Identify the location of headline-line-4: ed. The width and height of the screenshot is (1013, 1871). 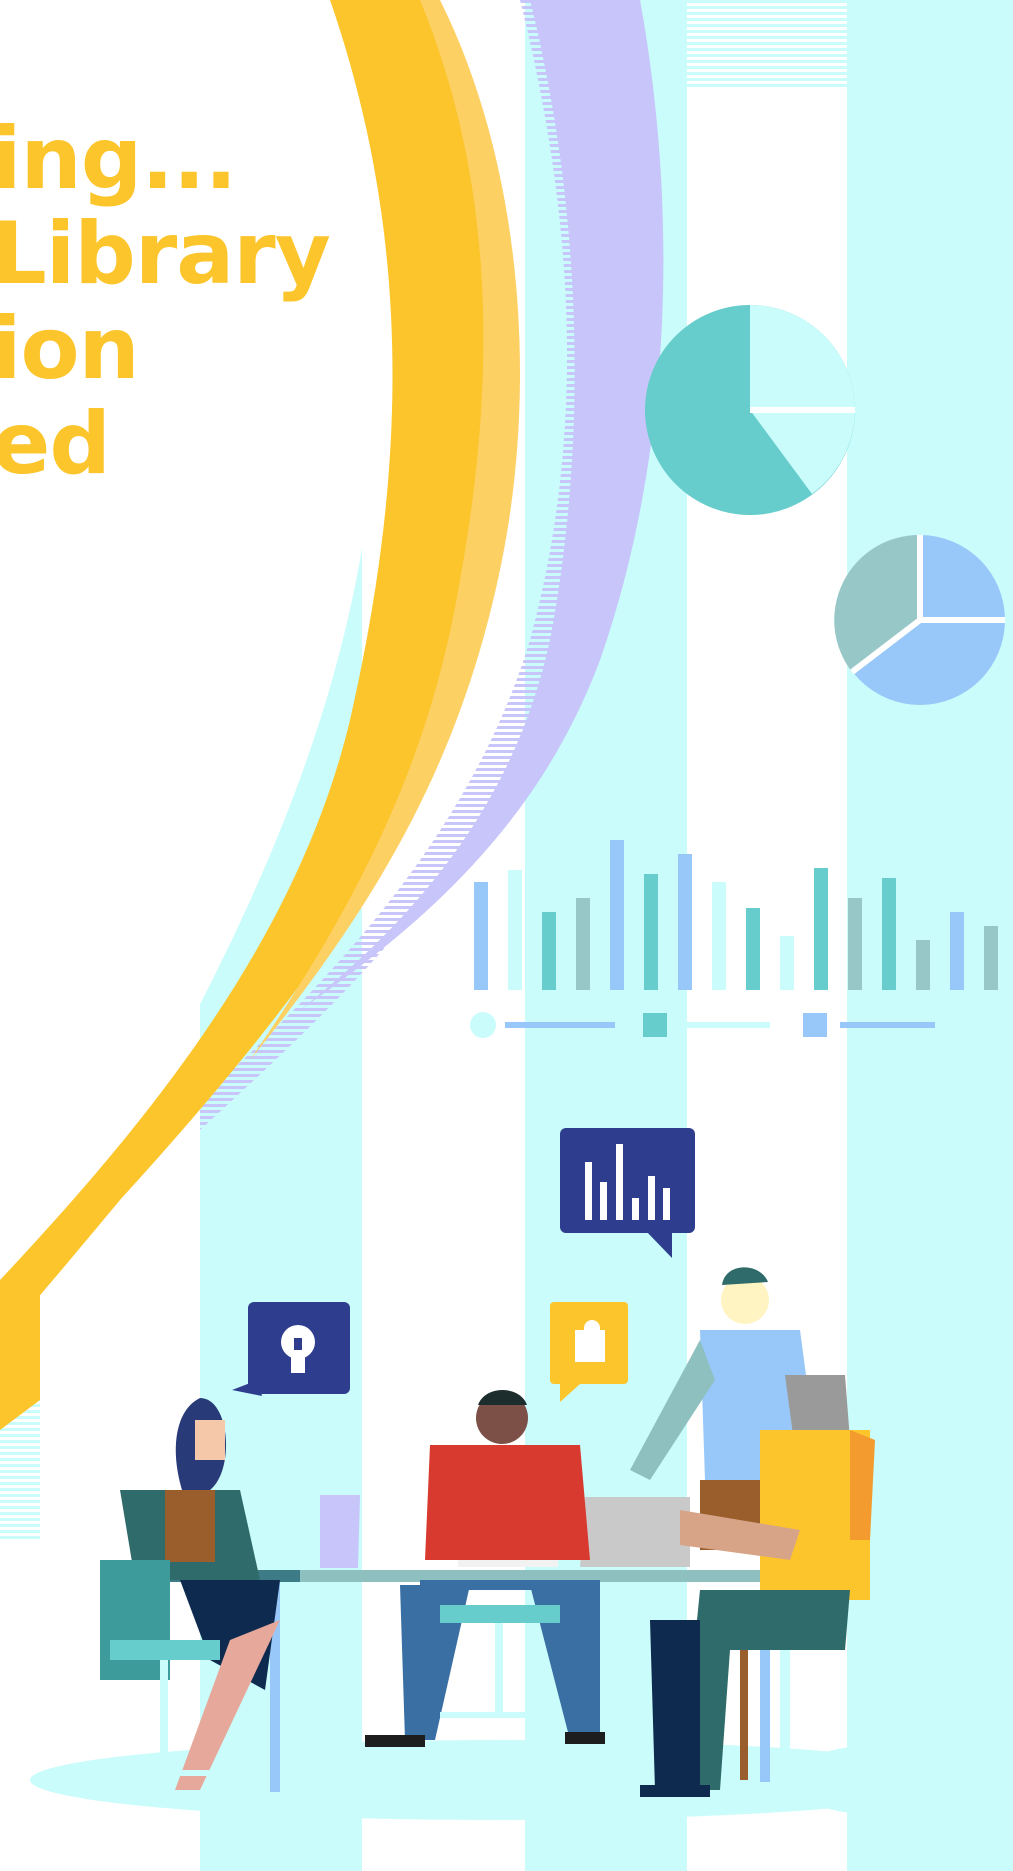
(55, 444).